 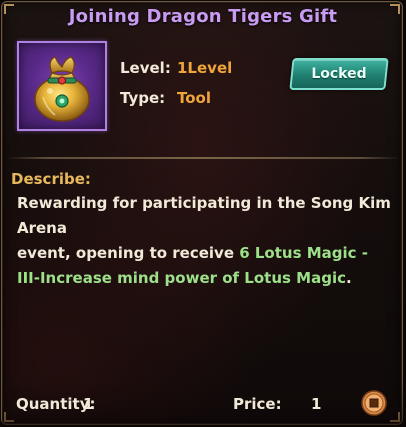 What do you see at coordinates (194, 98) in the screenshot?
I see `type-value: Tool` at bounding box center [194, 98].